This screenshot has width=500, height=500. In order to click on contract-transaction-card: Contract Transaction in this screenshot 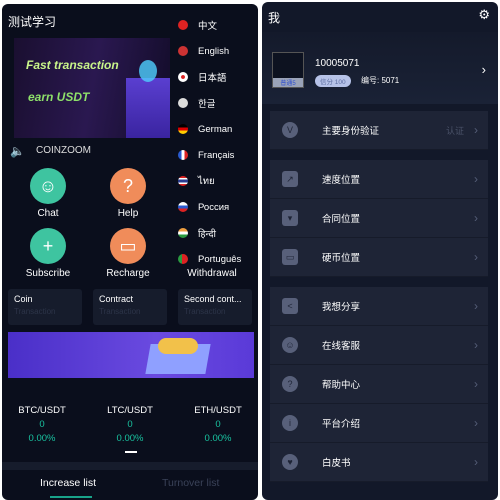, I will do `click(130, 307)`.